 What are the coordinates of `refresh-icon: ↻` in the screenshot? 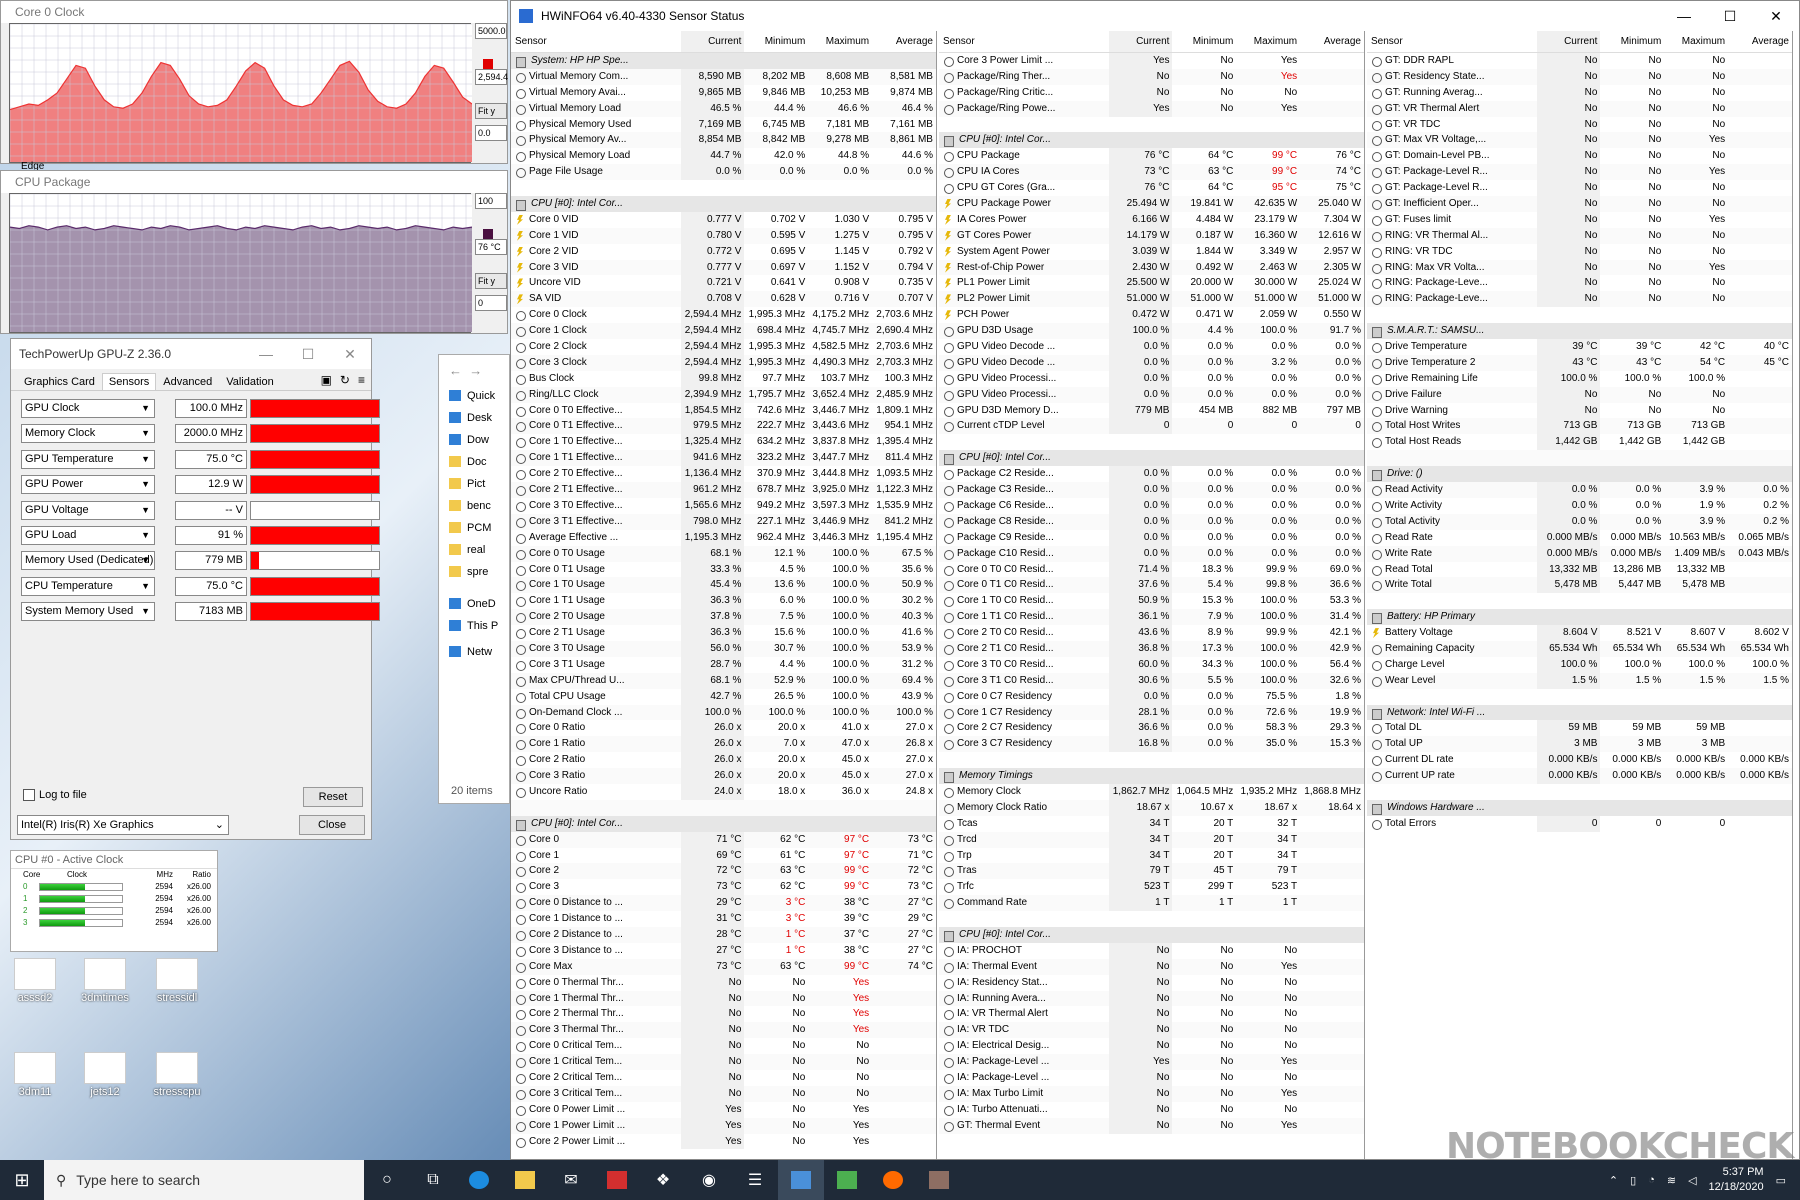 It's located at (345, 381).